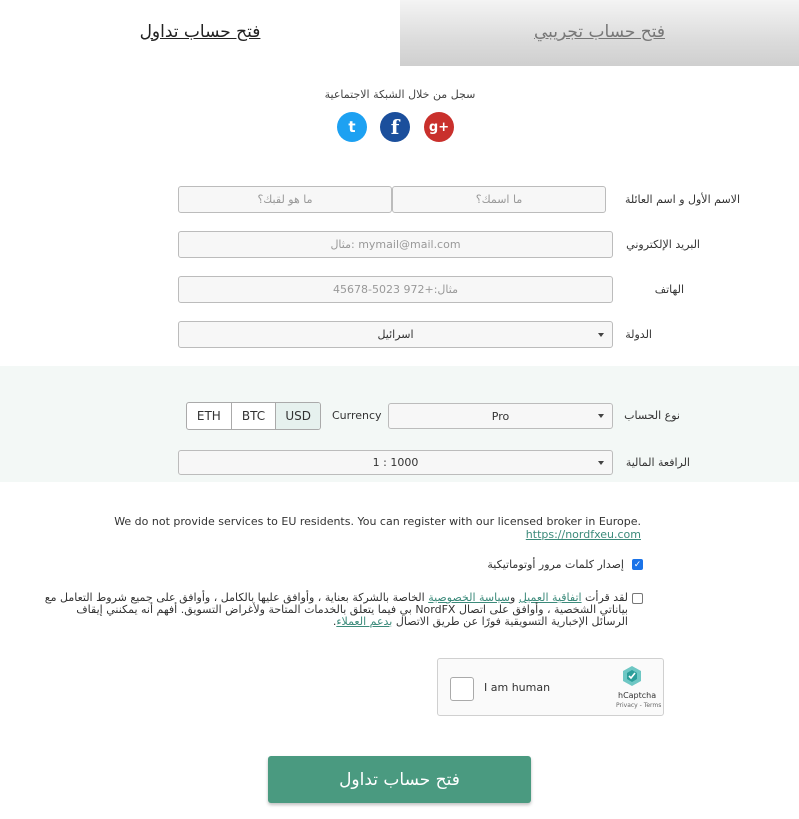  What do you see at coordinates (395, 244) in the screenshot?
I see `email-input: مثال: mymail@mail.com` at bounding box center [395, 244].